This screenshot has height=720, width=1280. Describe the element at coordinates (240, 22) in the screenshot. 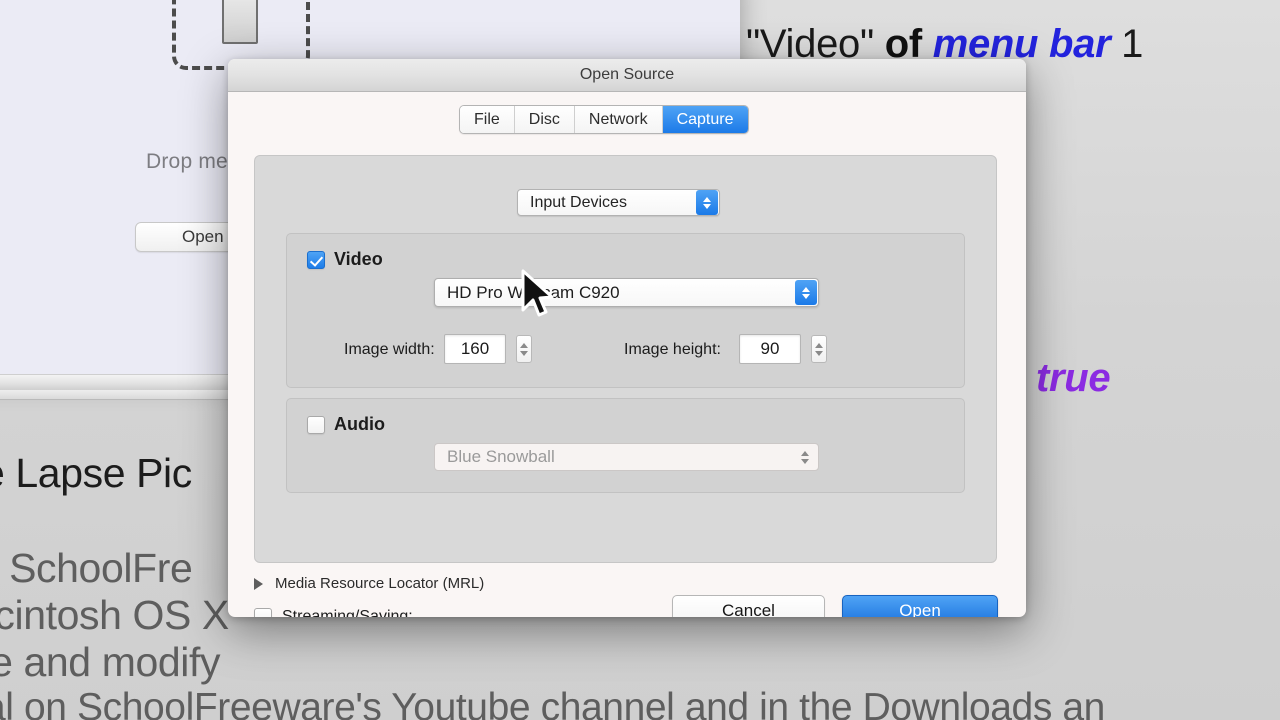

I see `document-icon` at that location.